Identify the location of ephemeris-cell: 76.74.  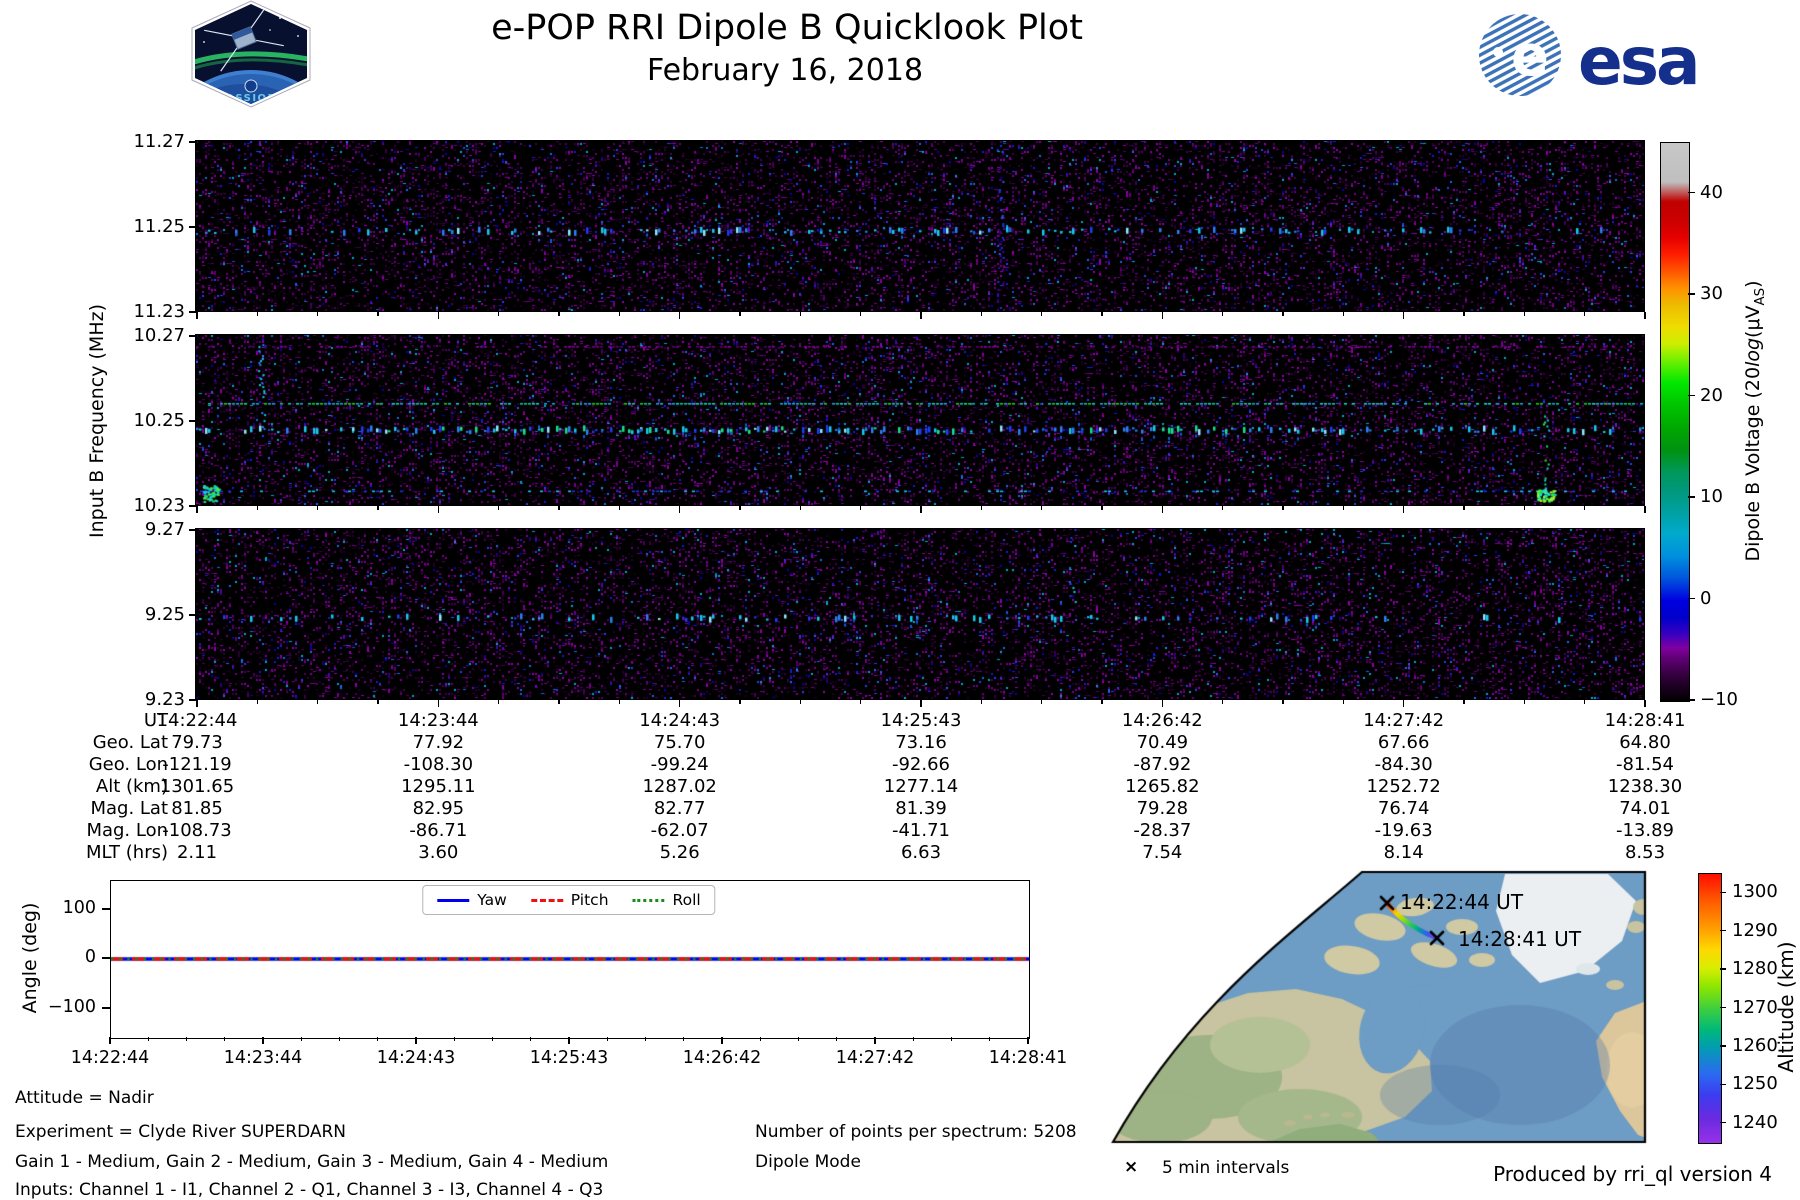
(1403, 808).